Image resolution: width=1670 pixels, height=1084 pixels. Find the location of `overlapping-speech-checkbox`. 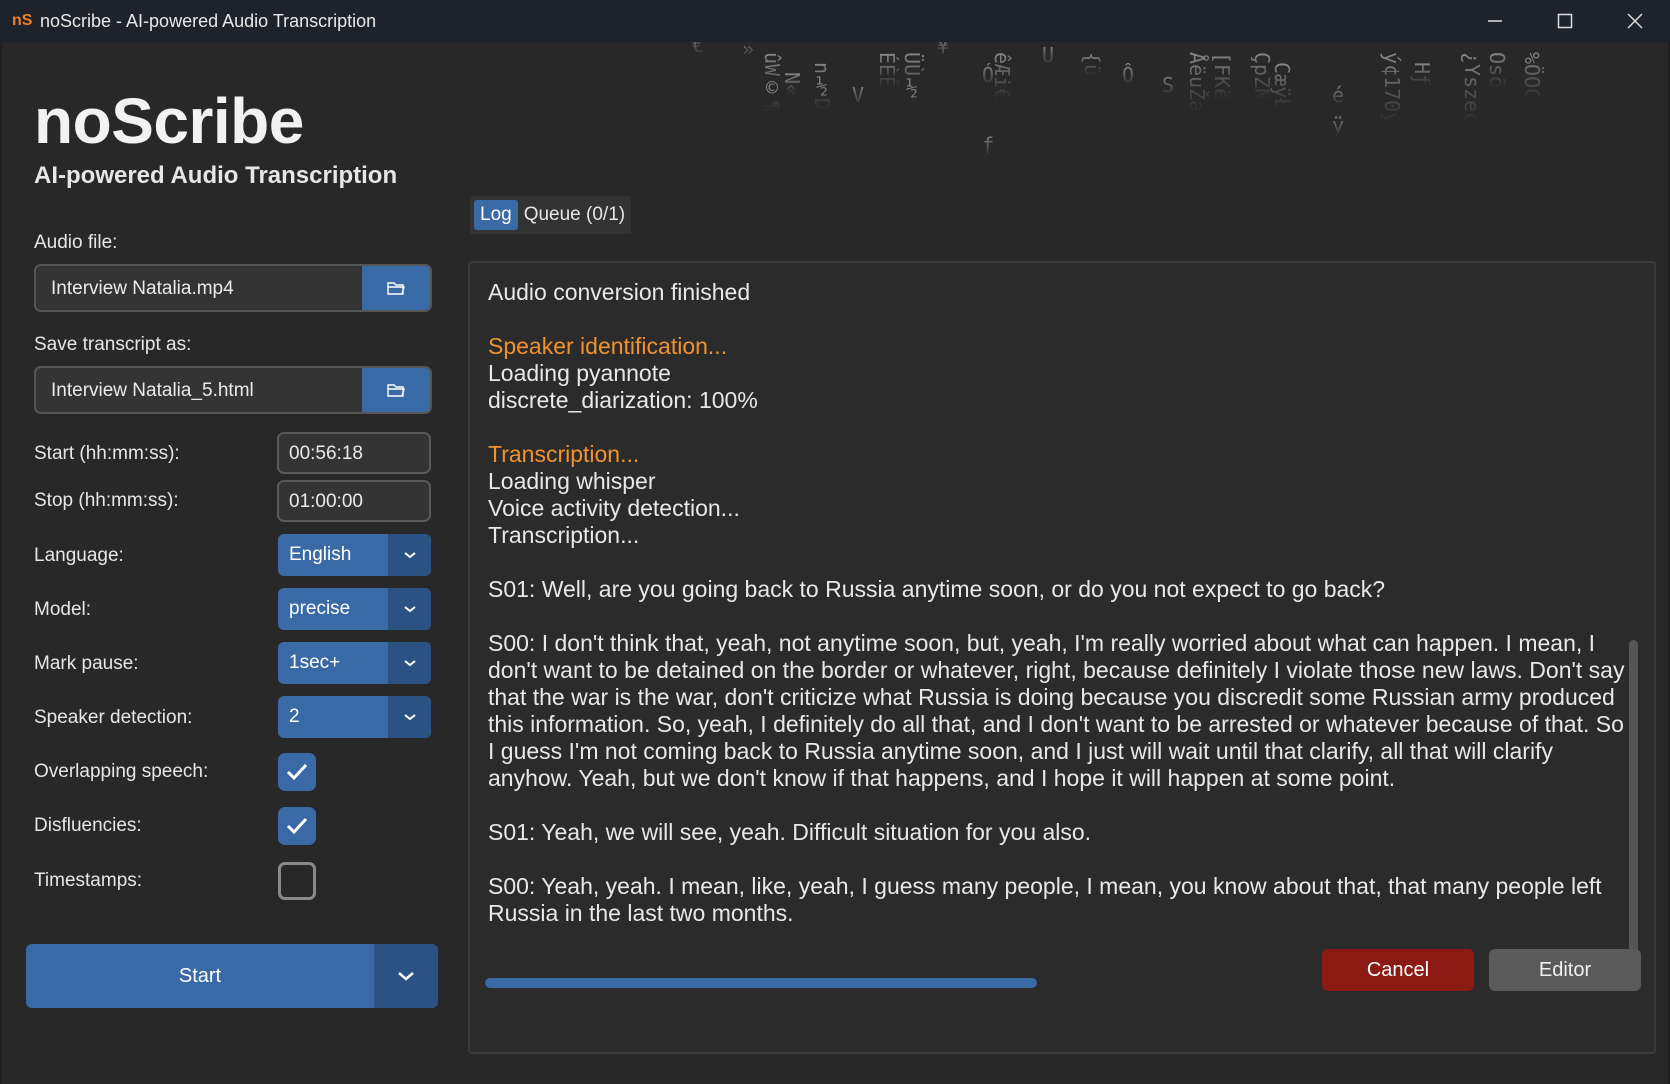

overlapping-speech-checkbox is located at coordinates (297, 772).